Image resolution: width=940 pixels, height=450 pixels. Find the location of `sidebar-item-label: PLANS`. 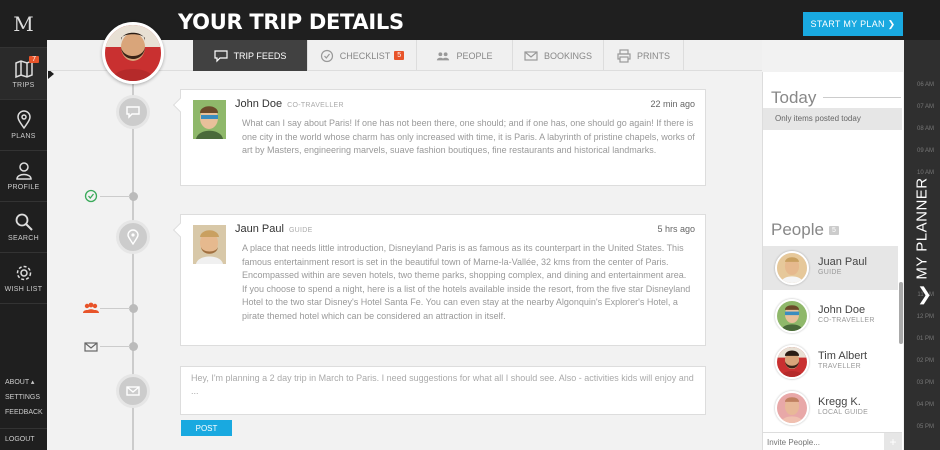

sidebar-item-label: PLANS is located at coordinates (23, 136).